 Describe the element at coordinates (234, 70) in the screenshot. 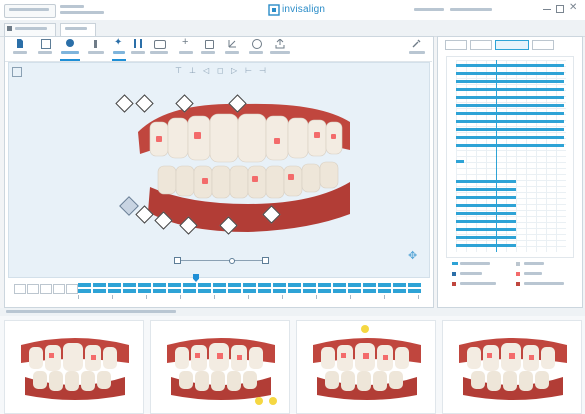

I see `view-icon-5: ▷` at that location.